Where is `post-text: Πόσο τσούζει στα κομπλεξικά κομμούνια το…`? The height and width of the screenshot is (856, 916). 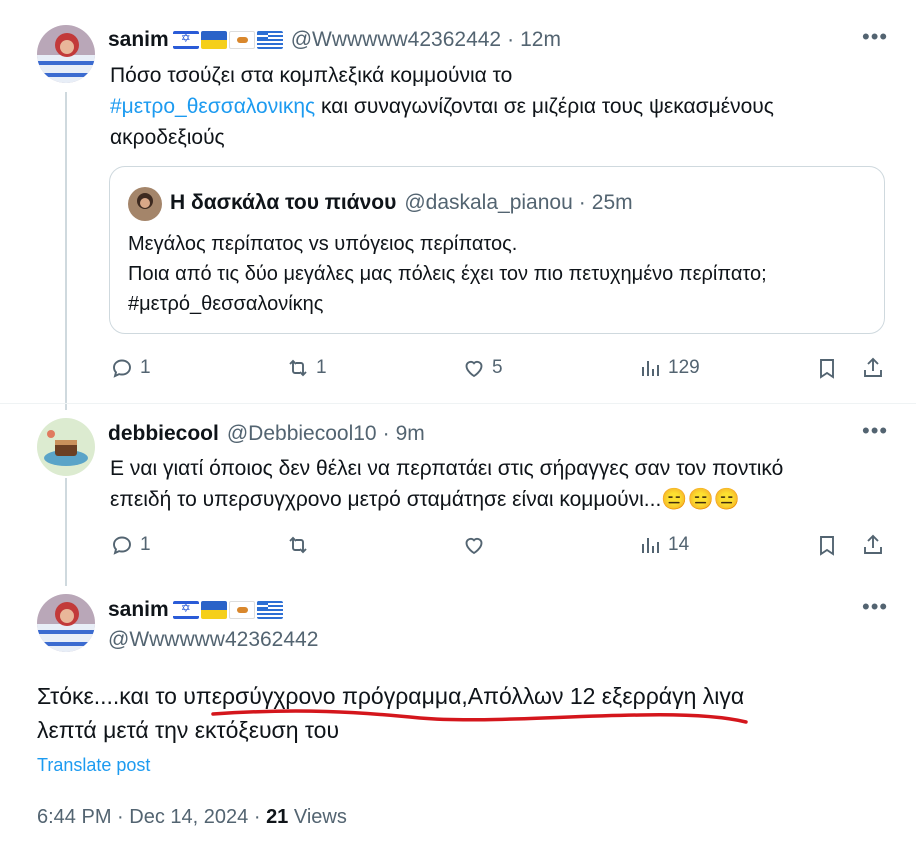 post-text: Πόσο τσούζει στα κομπλεξικά κομμούνια το… is located at coordinates (500, 106).